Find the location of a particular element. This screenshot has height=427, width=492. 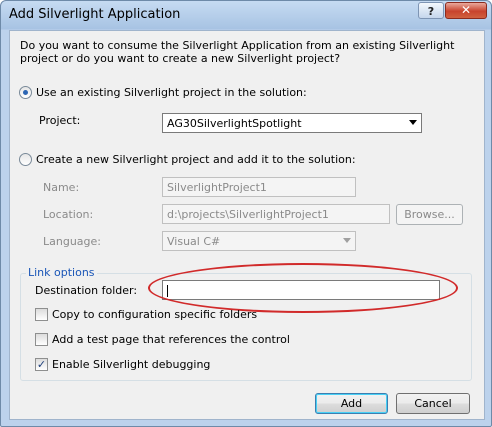

name-field: SilverlightProject1 is located at coordinates (259, 187).